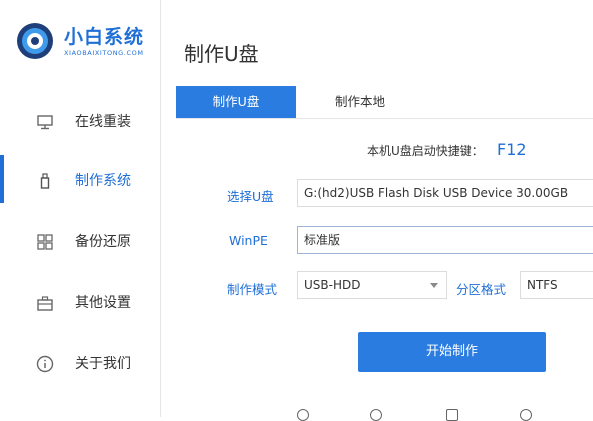 Image resolution: width=593 pixels, height=421 pixels. I want to click on page-title: 制作U盘, so click(221, 54).